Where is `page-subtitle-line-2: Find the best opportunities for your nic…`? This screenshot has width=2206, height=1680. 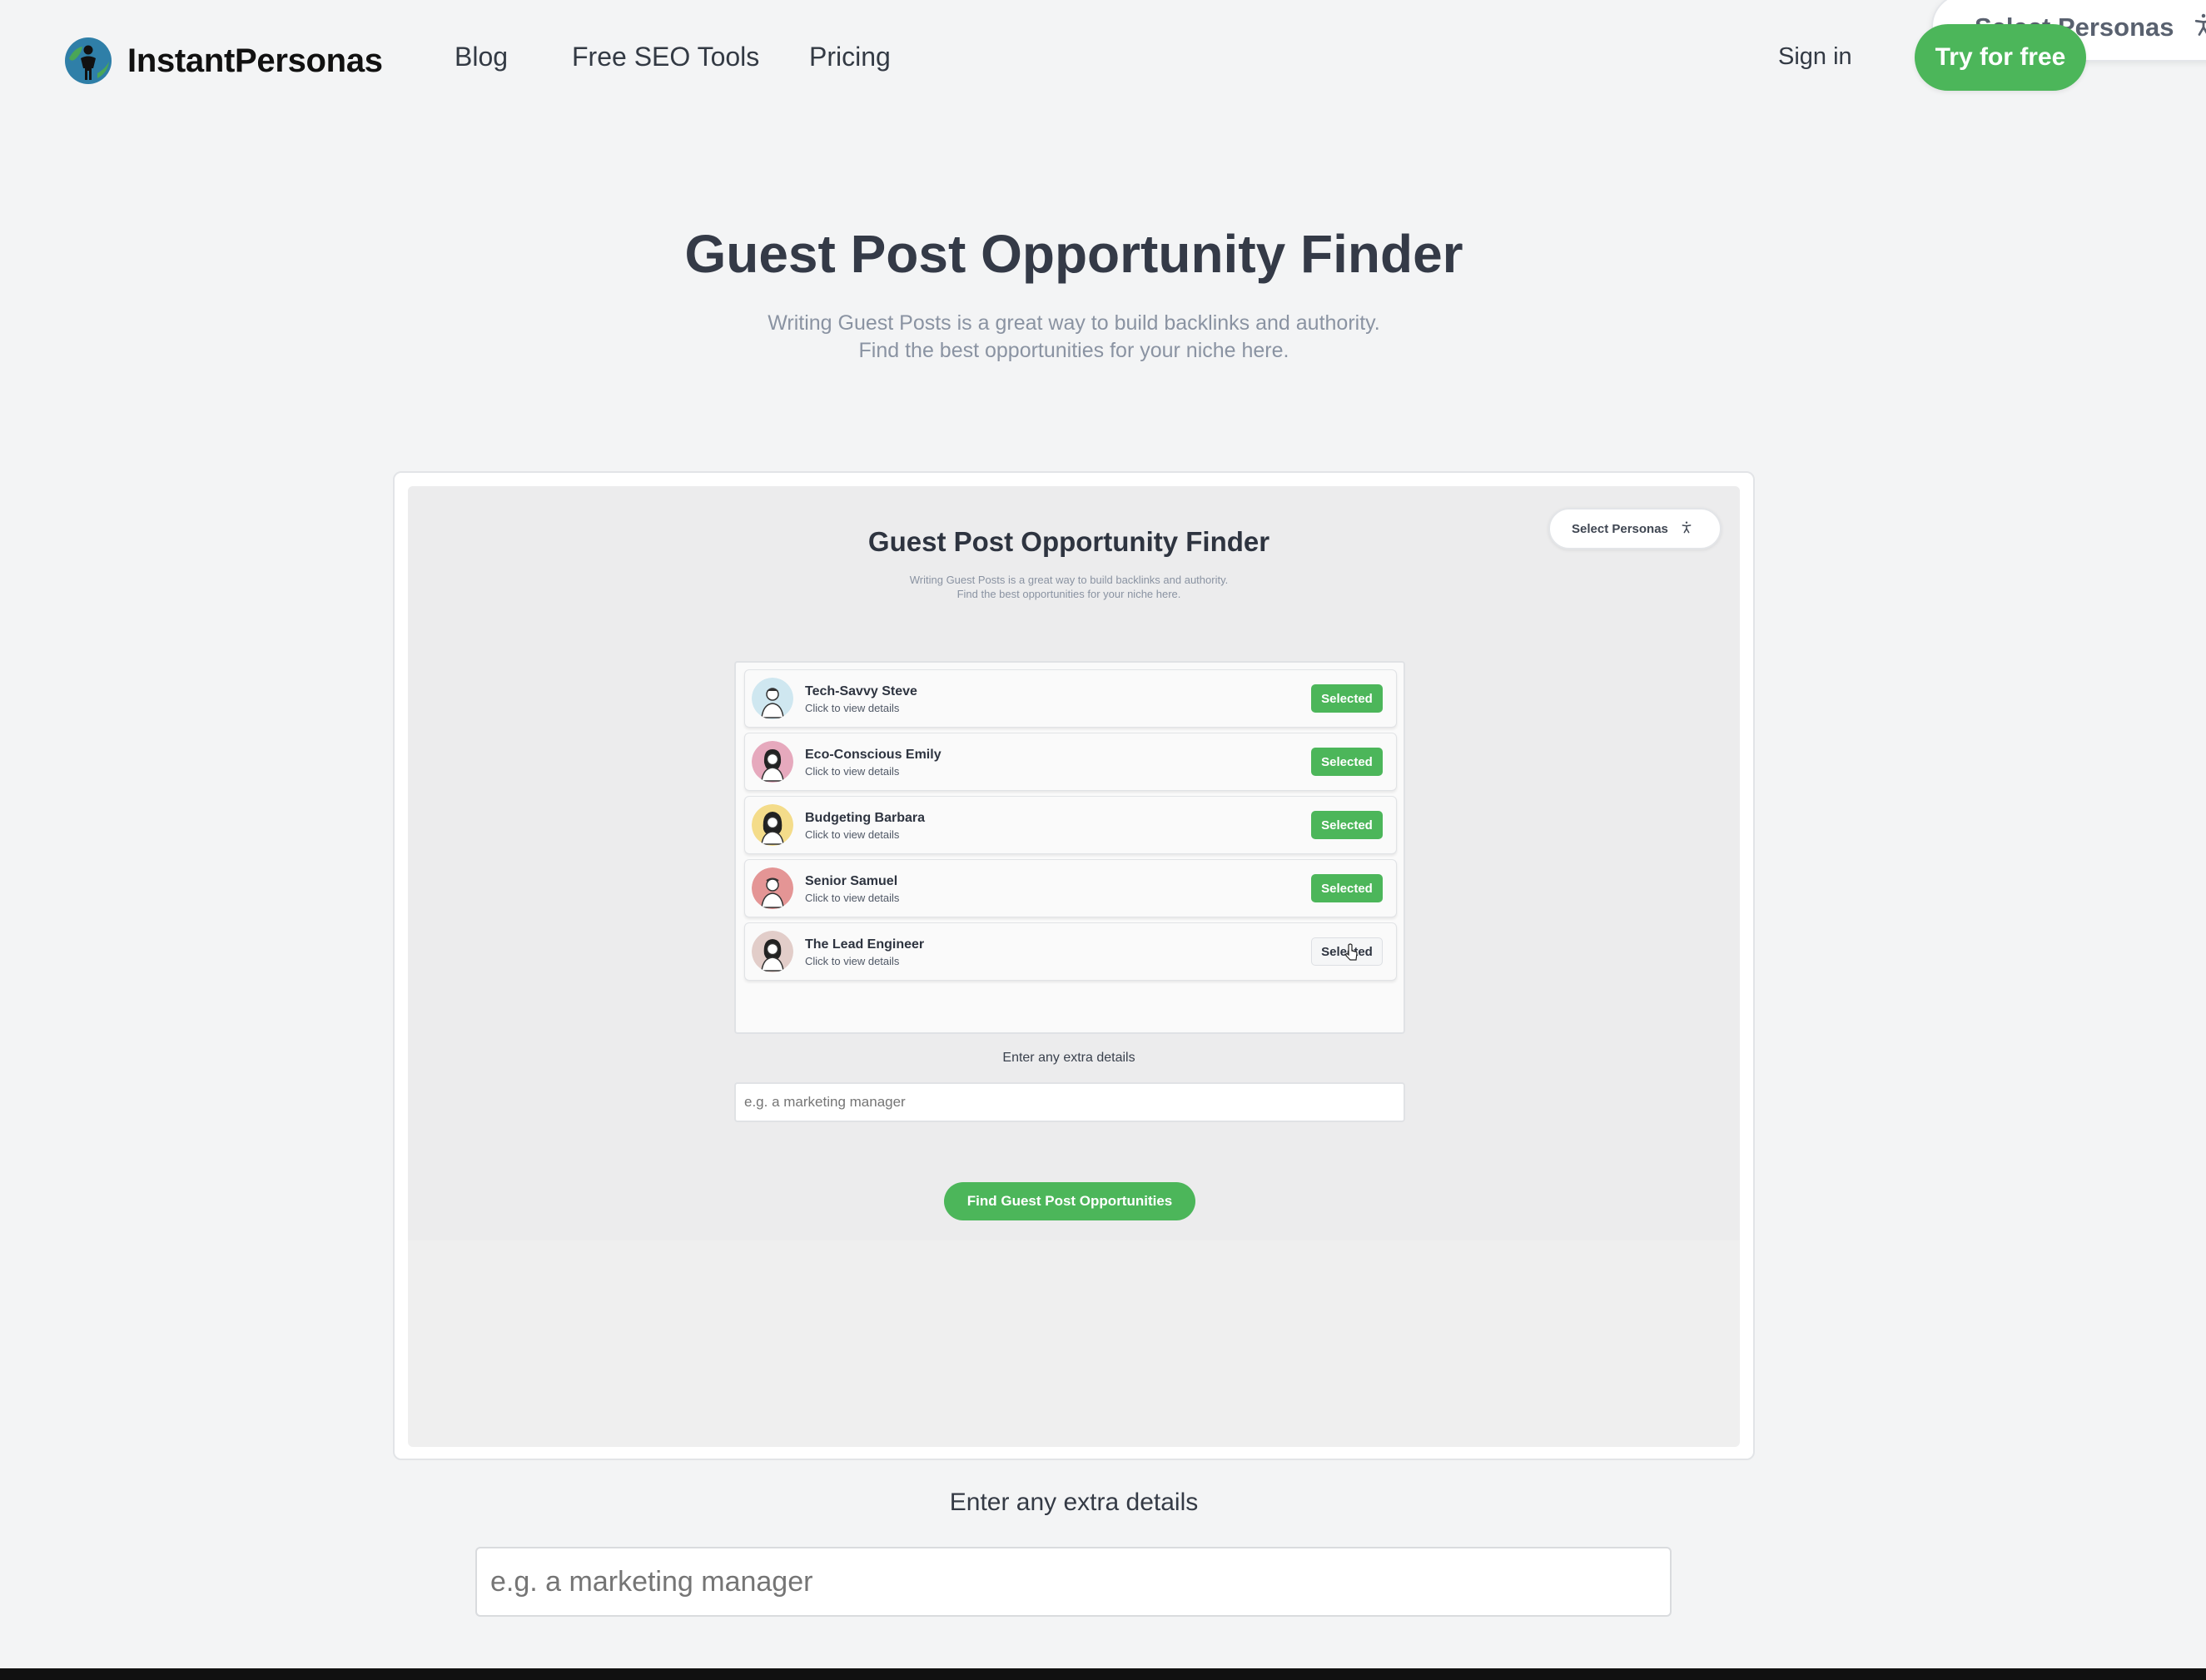
page-subtitle-line-2: Find the best opportunities for your nic… is located at coordinates (1073, 350).